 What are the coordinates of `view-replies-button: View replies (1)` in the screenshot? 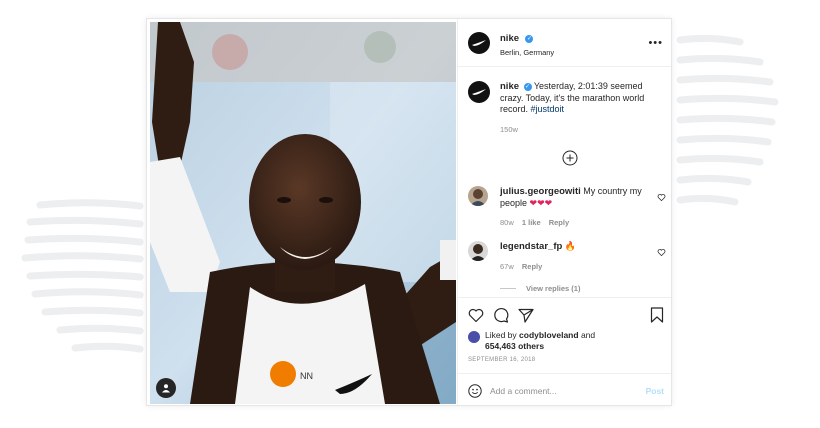 It's located at (540, 288).